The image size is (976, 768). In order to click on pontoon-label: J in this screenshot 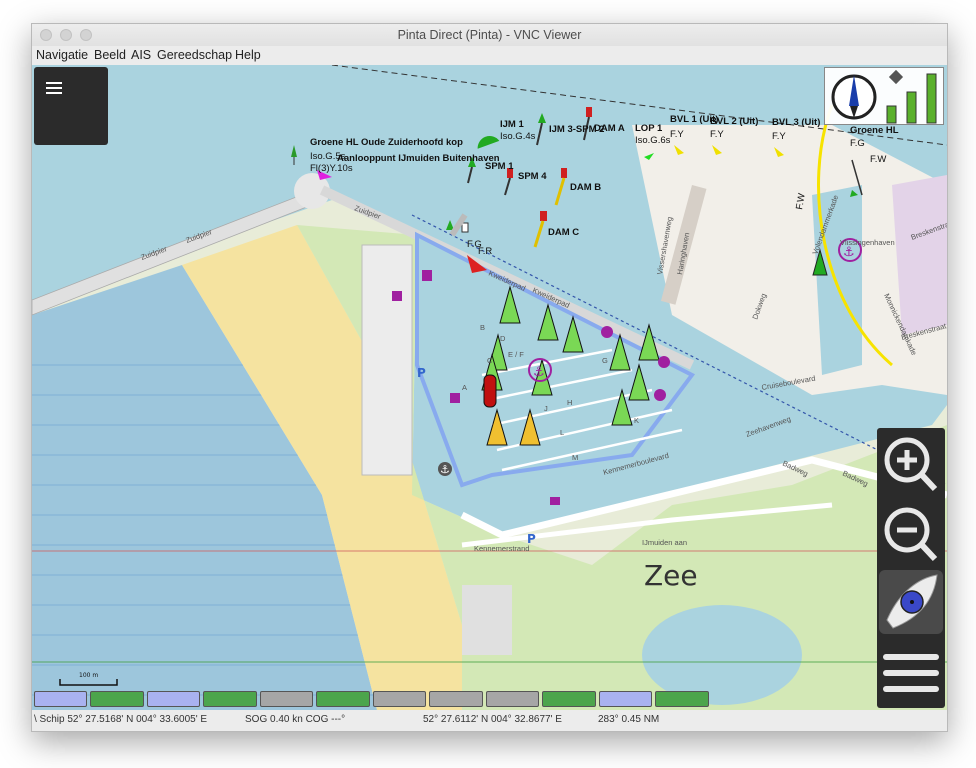, I will do `click(546, 408)`.